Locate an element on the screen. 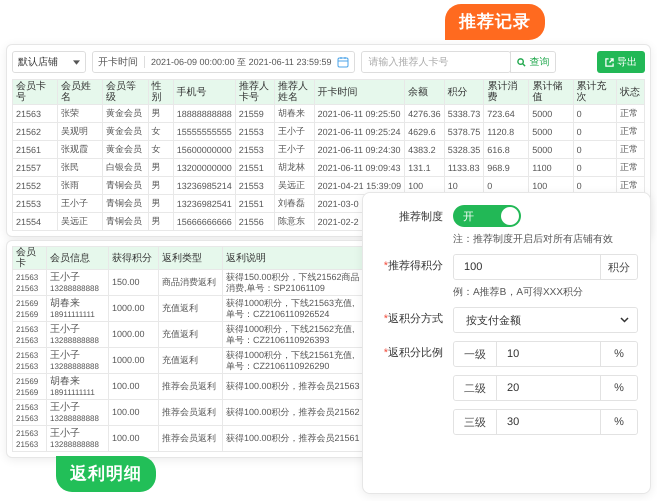  table-cell: 13236982541 is located at coordinates (204, 203).